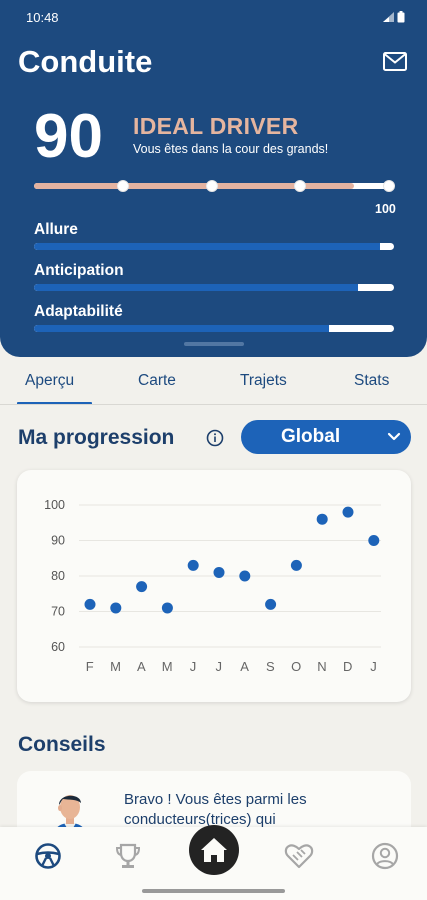 This screenshot has width=427, height=900. I want to click on metric-bar-allure, so click(214, 246).